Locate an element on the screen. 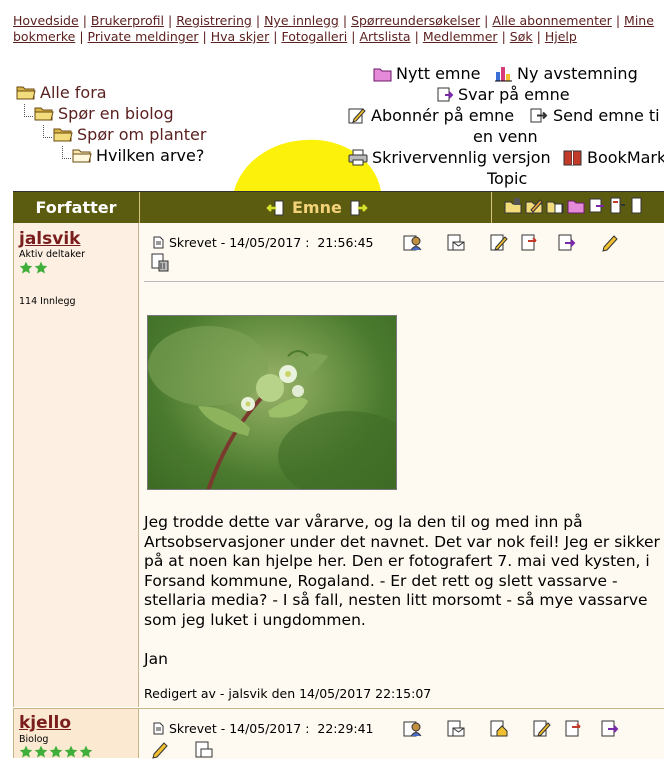  nav-registrering: Registrering is located at coordinates (214, 20).